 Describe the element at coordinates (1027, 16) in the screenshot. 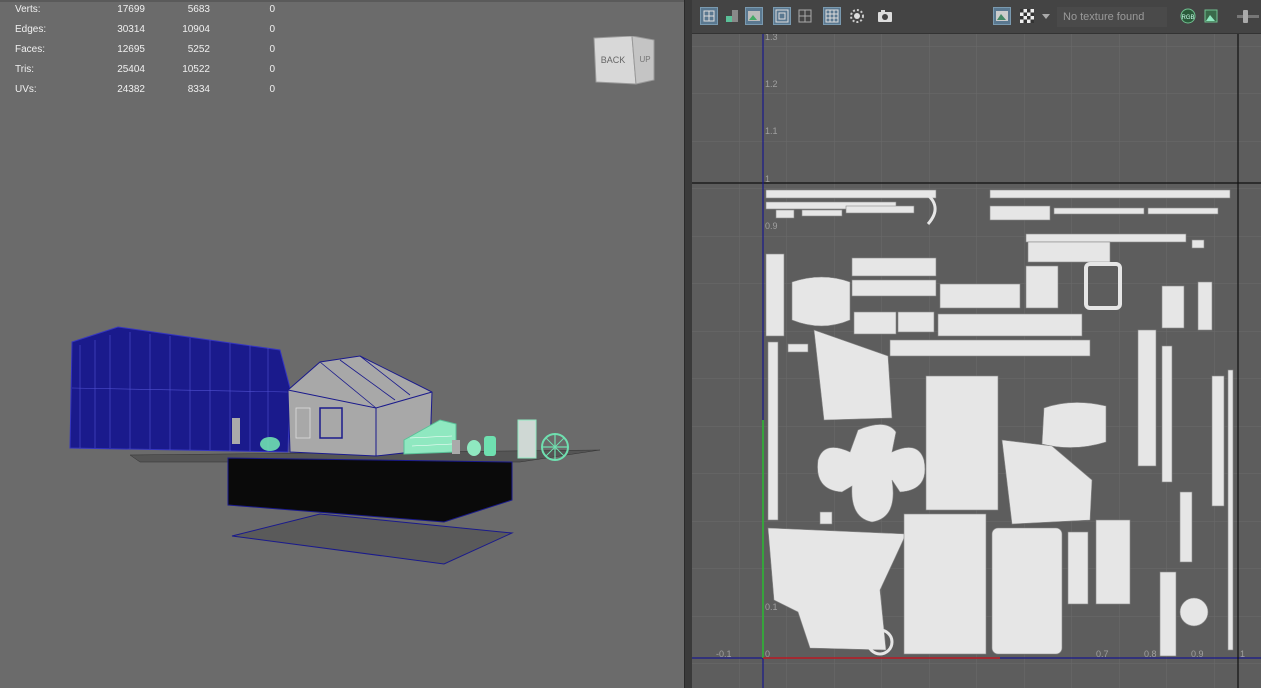

I see `uv-checker-icon` at that location.